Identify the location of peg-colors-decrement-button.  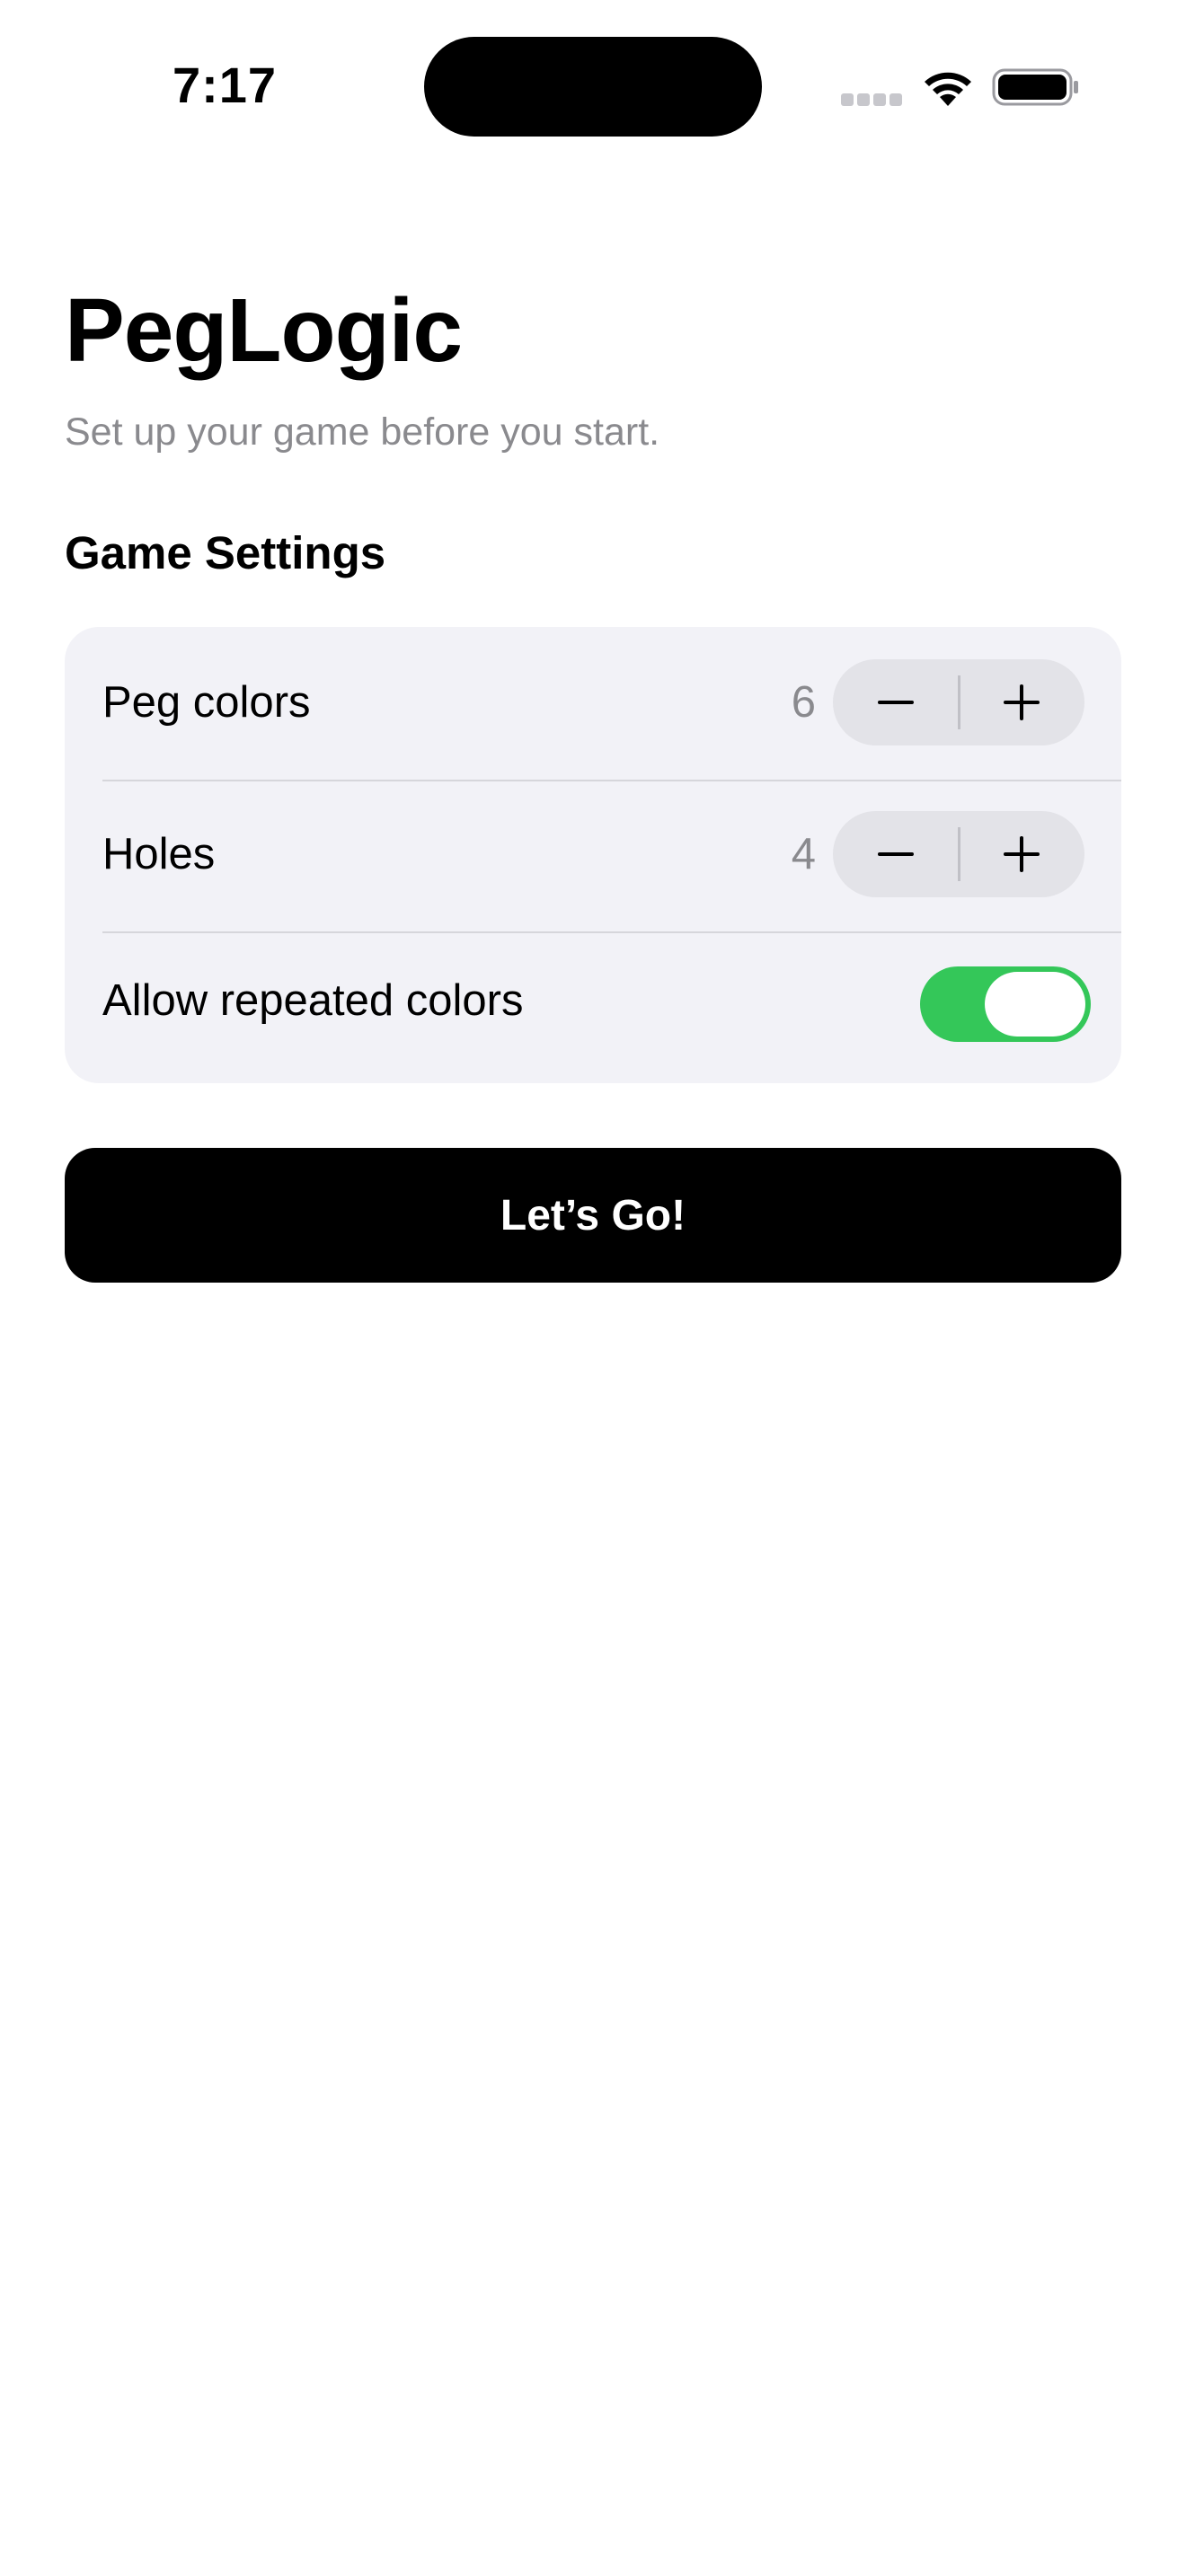
(896, 702).